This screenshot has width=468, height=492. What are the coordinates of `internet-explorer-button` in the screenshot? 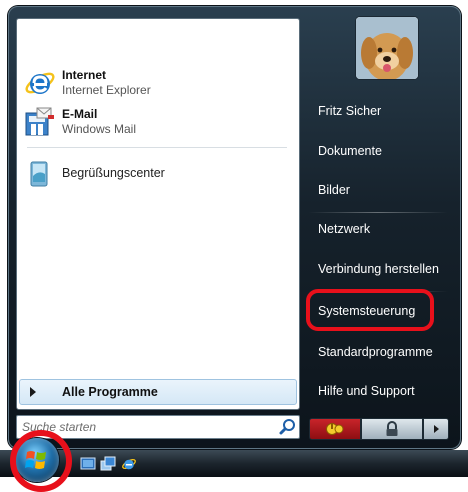 It's located at (129, 464).